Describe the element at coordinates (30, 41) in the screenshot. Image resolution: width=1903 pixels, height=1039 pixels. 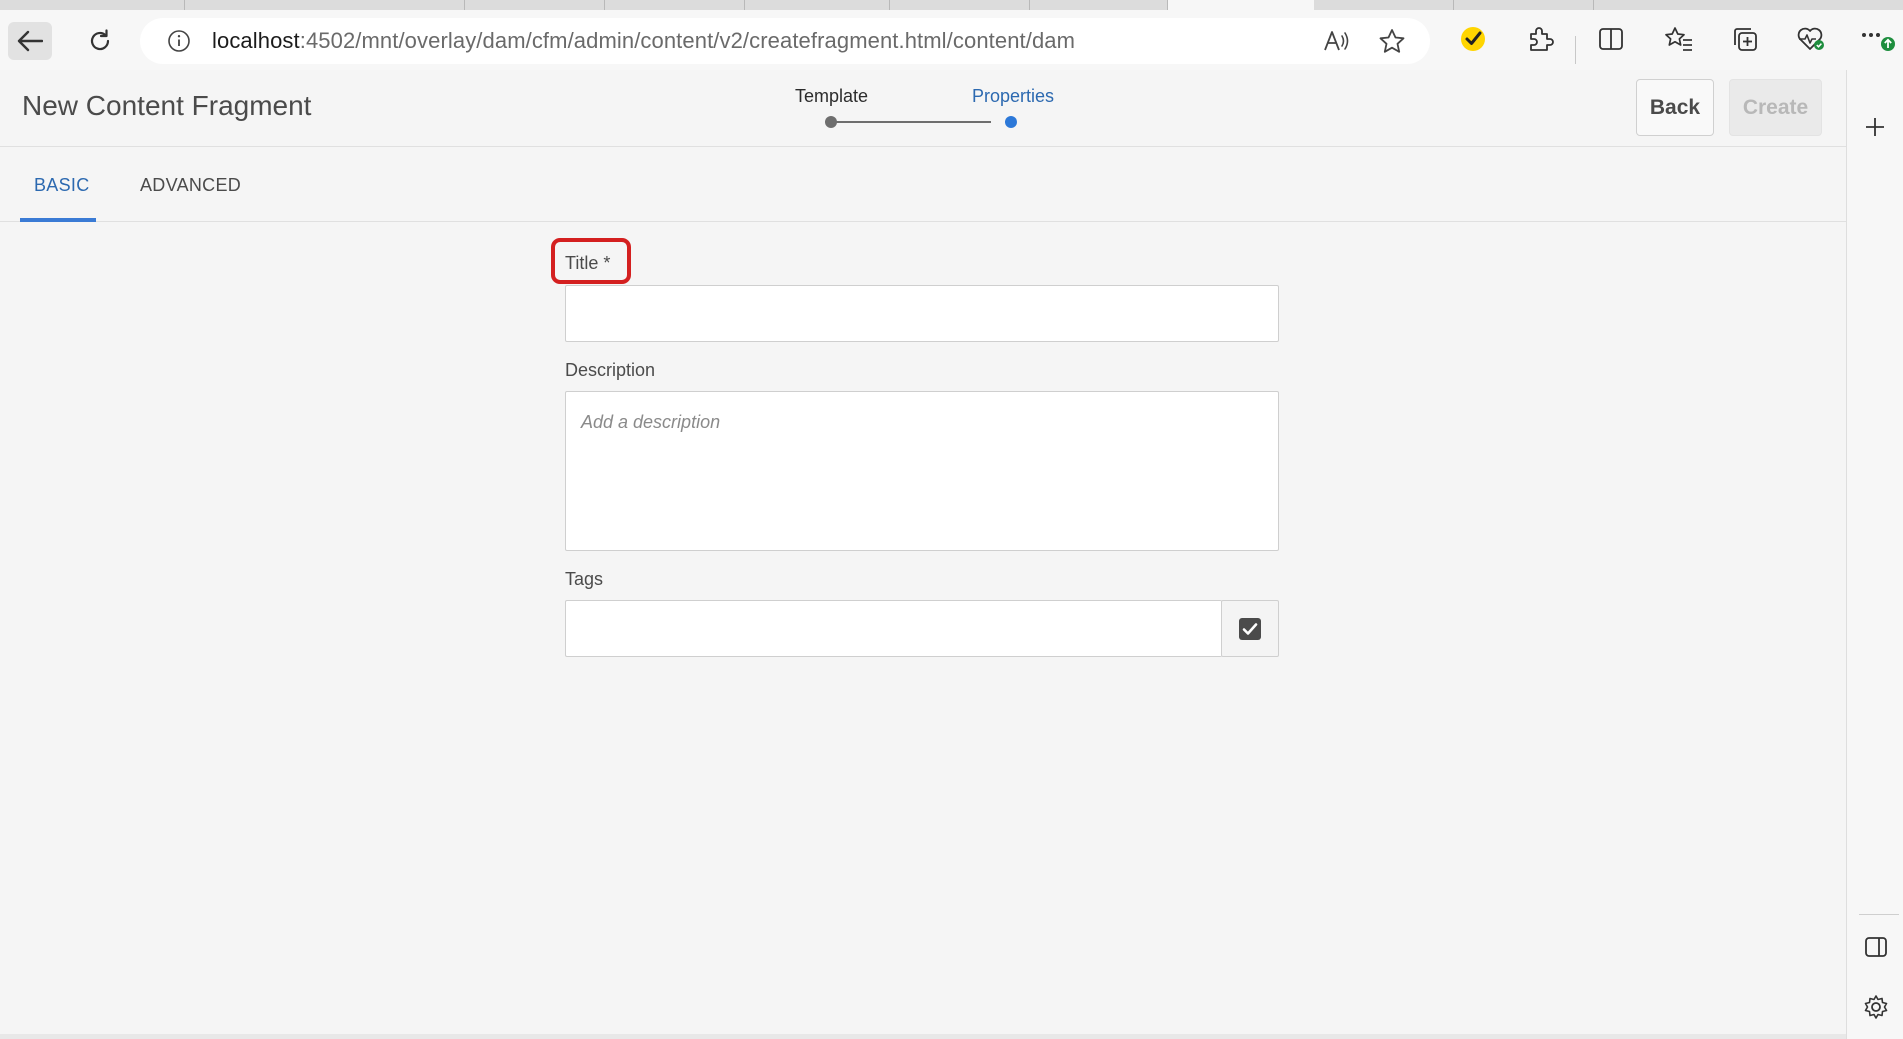
I see `back-arrow-icon` at that location.